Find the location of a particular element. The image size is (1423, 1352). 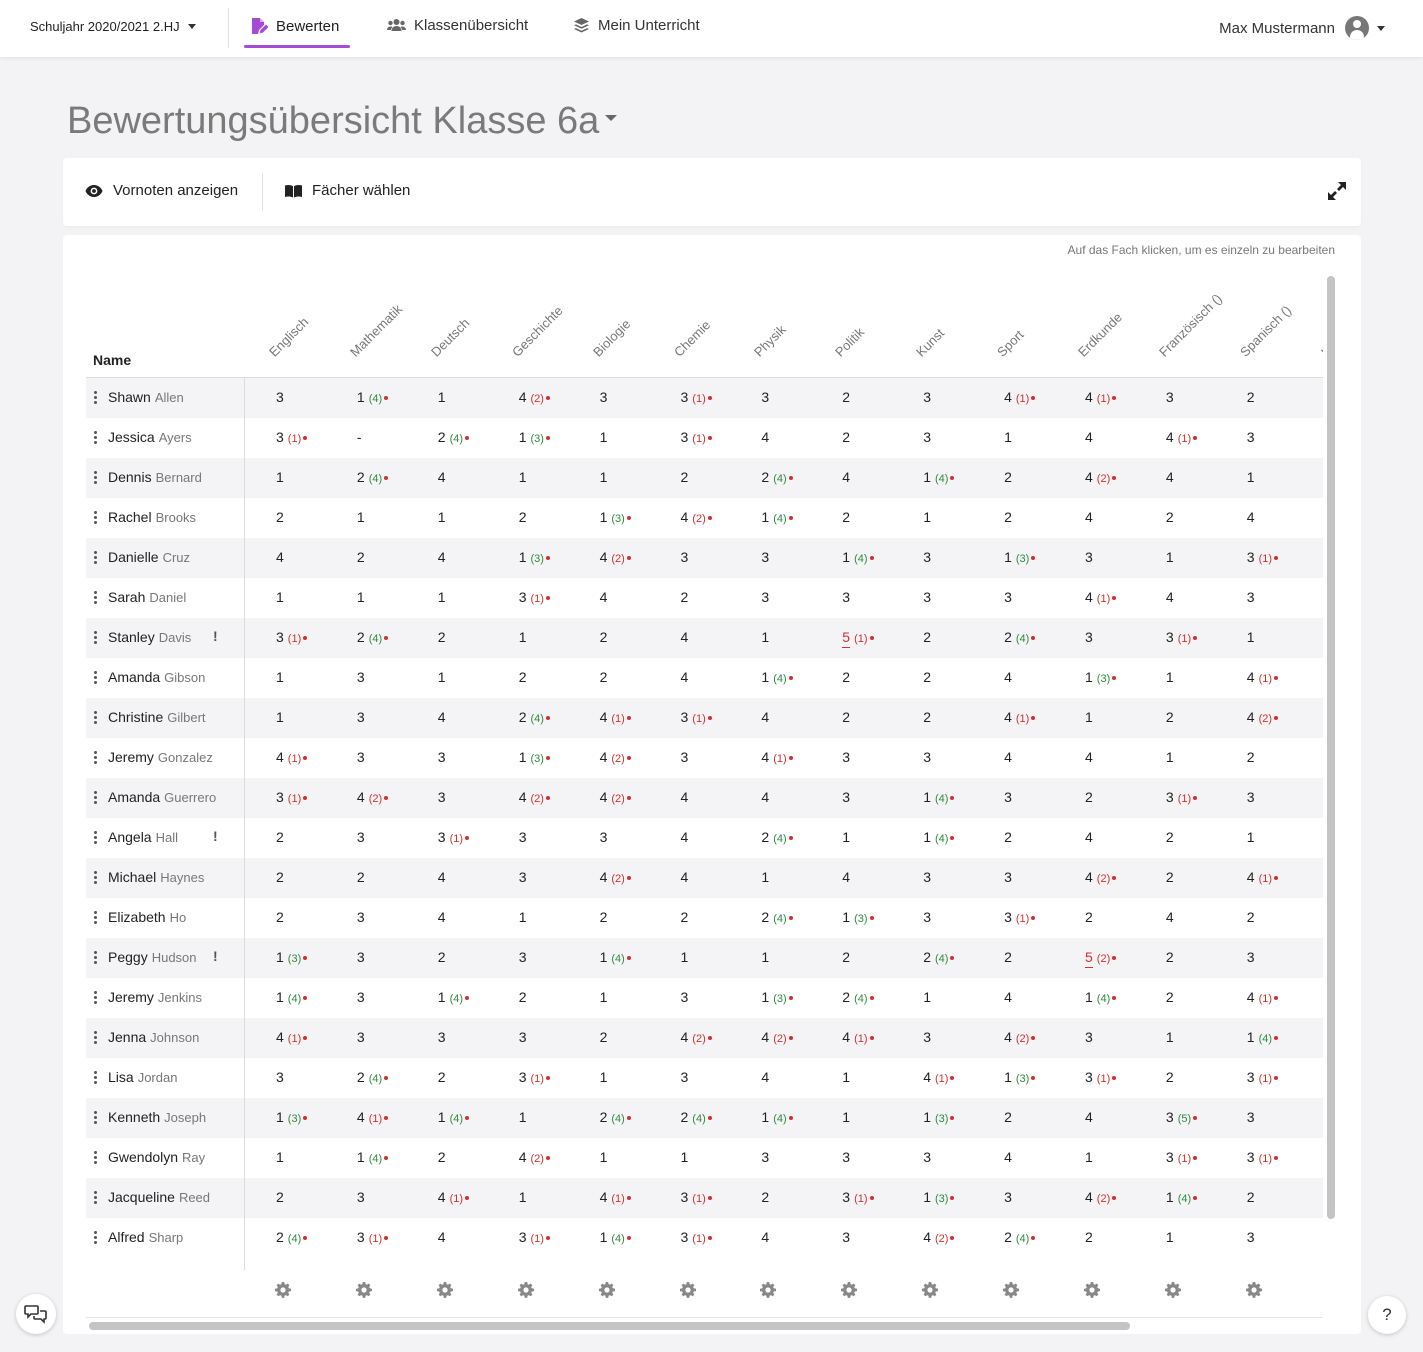

subject-column-header: Geschichte is located at coordinates (537, 331).